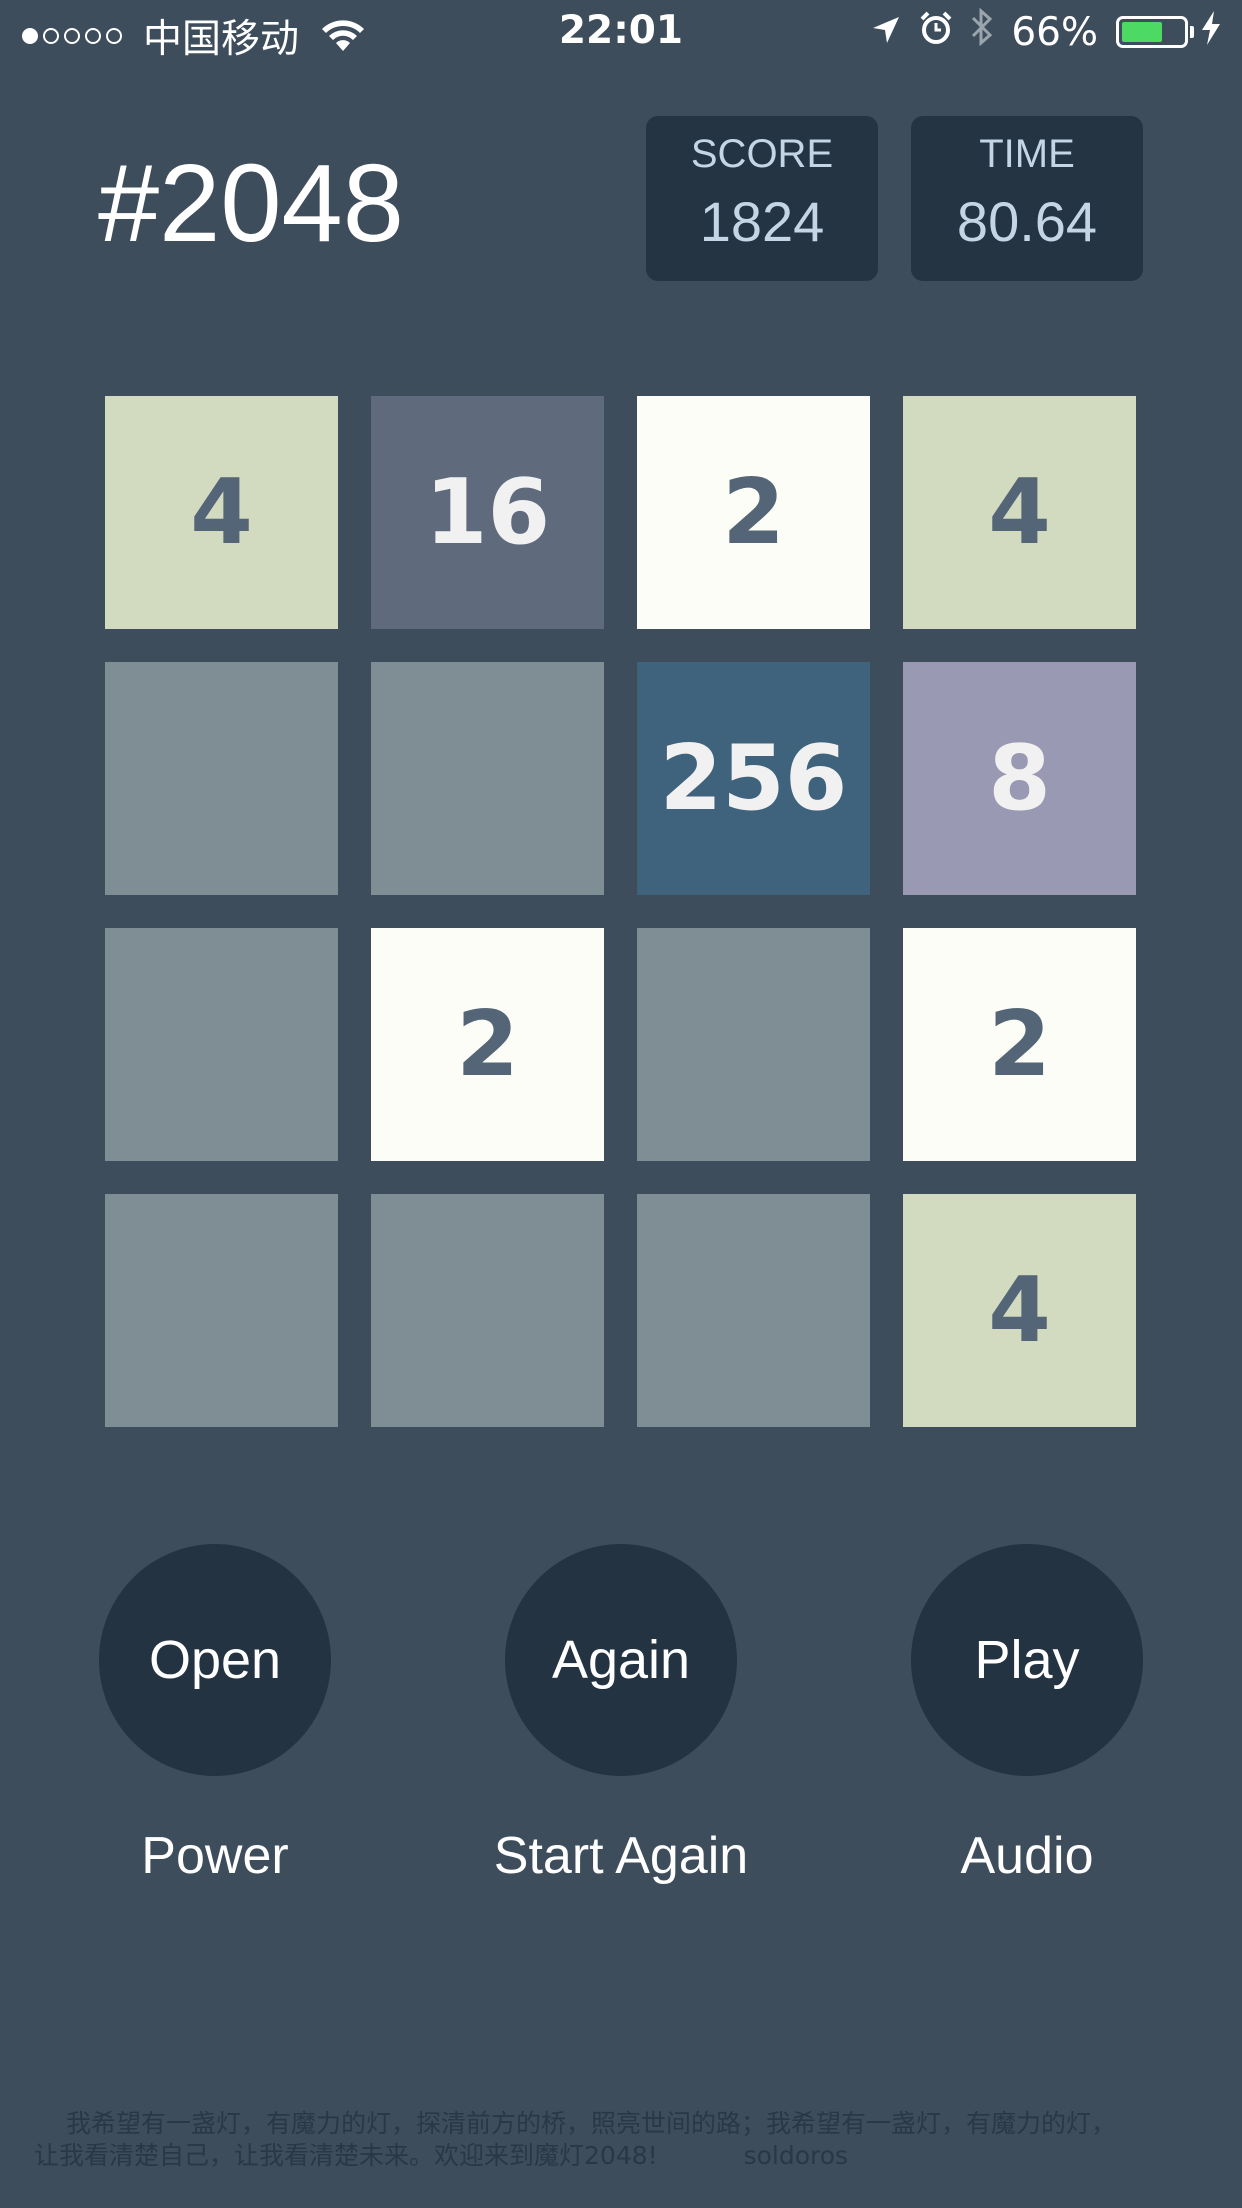  Describe the element at coordinates (251, 203) in the screenshot. I see `game-title: #2048` at that location.